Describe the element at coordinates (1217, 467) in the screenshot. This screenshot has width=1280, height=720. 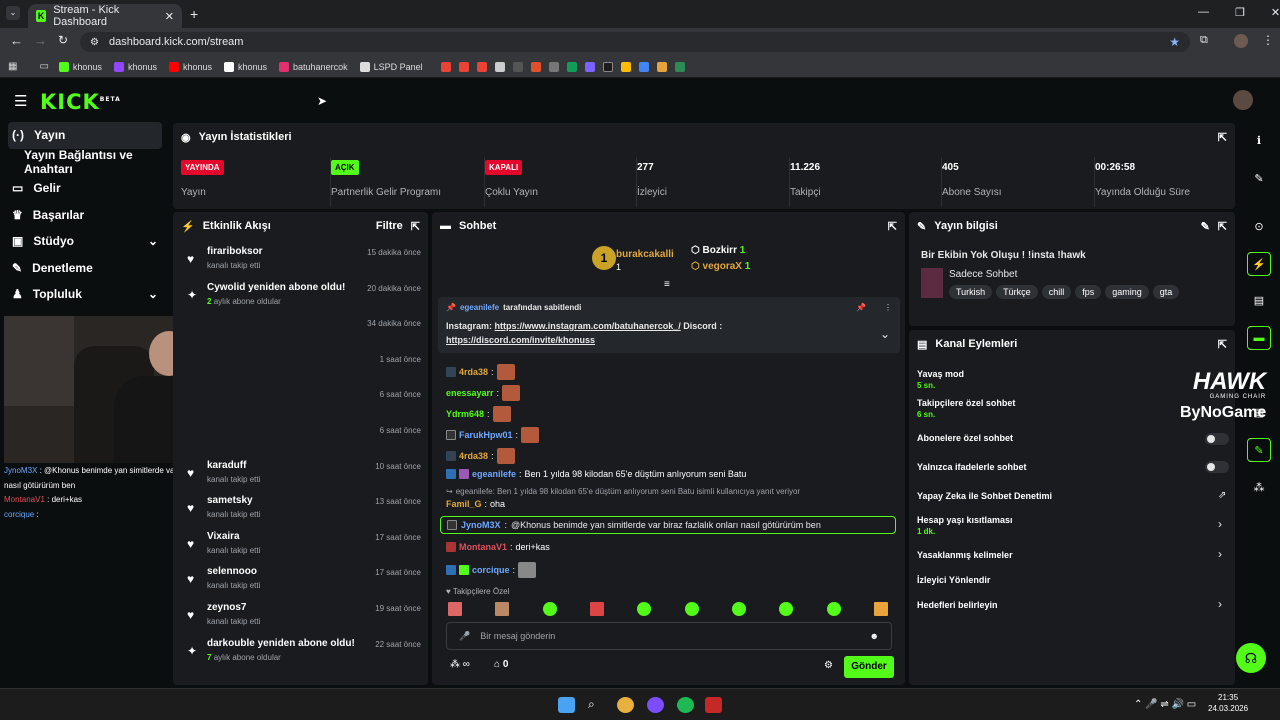
I see `emote-only-toggle` at that location.